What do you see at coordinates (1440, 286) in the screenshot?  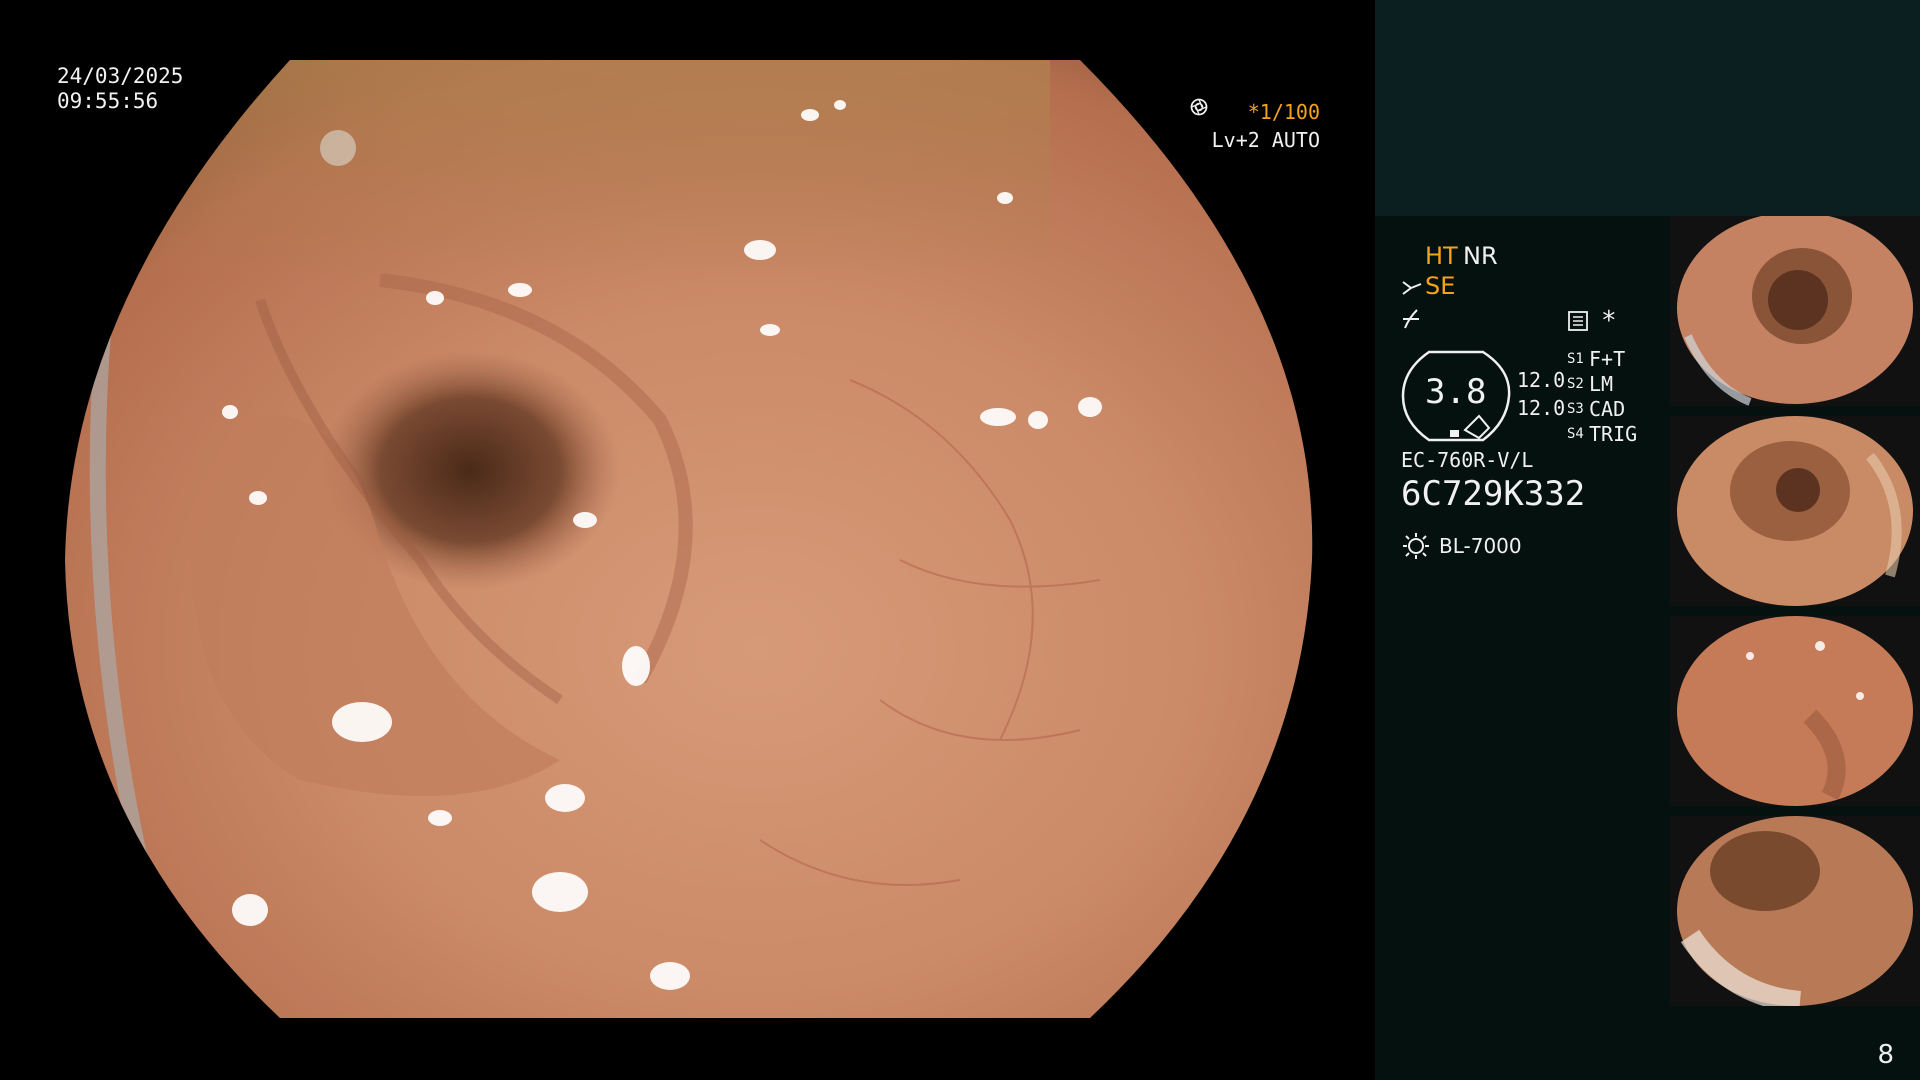 I see `se-label: SE` at bounding box center [1440, 286].